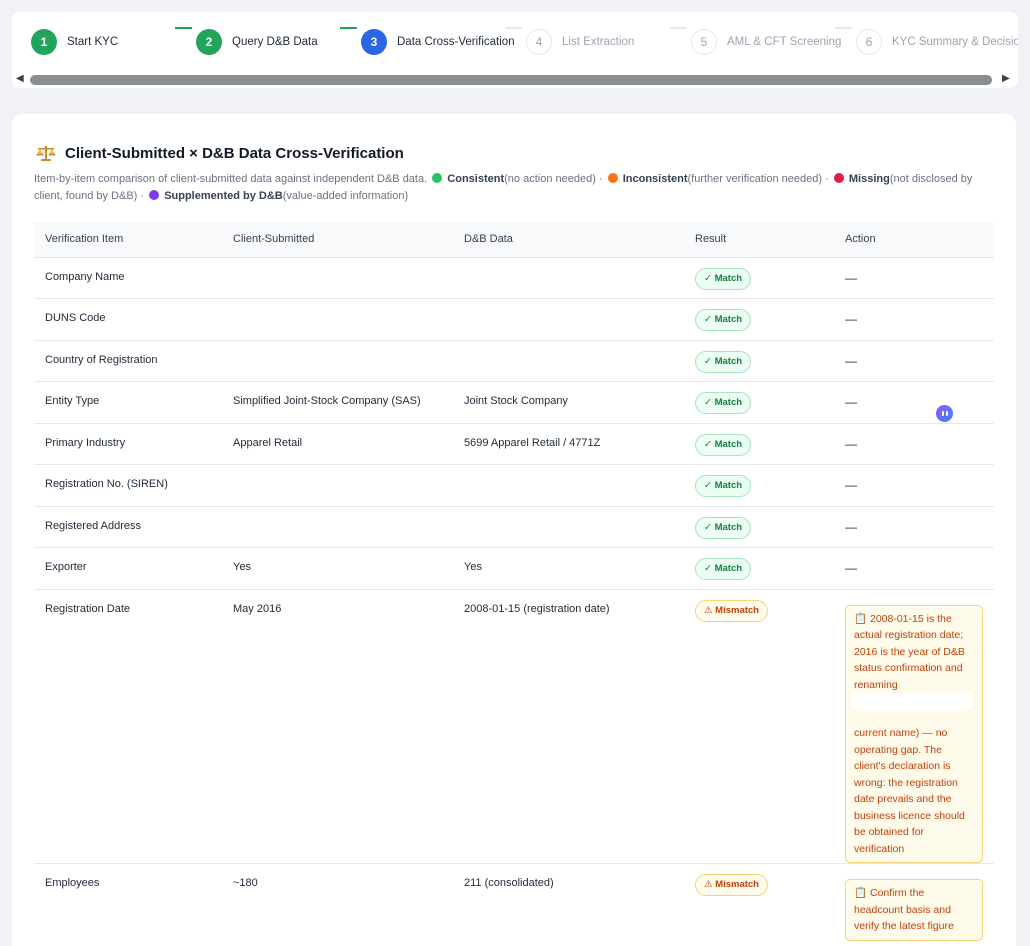 This screenshot has height=946, width=1030. Describe the element at coordinates (568, 904) in the screenshot. I see `dnb-value: 211 (consolidated)` at that location.